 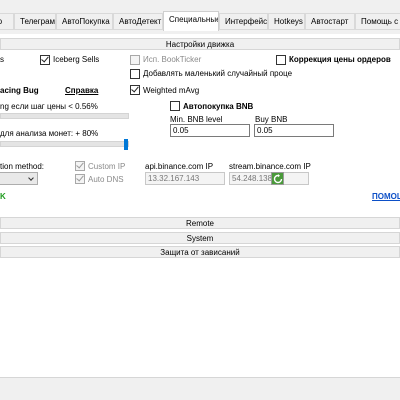 I want to click on auto-dns-checkbox, so click(x=80, y=178).